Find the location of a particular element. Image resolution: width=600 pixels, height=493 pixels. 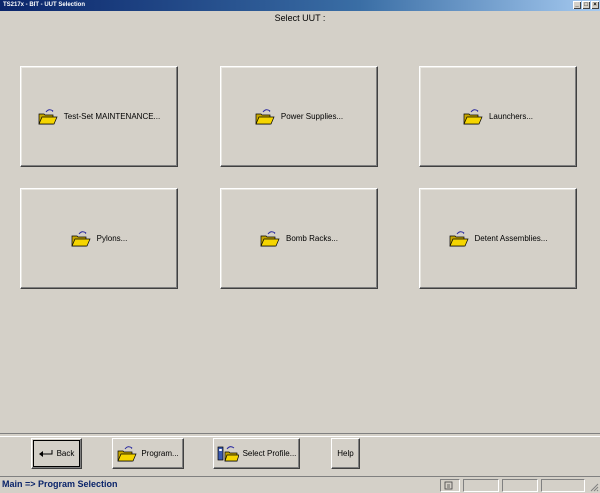

bottom-separator is located at coordinates (300, 435).